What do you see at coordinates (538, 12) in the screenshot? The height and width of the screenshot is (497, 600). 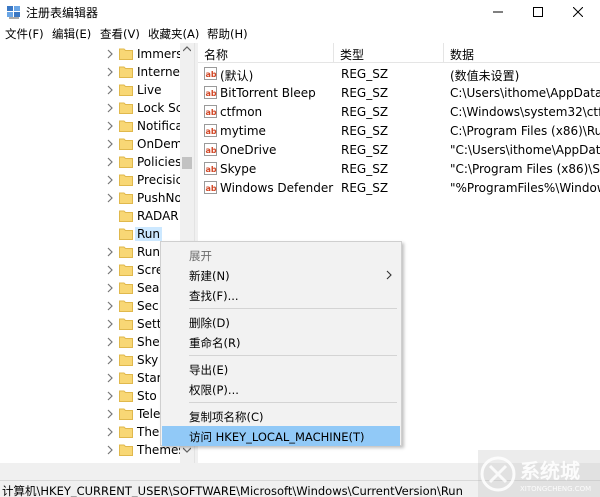 I see `maximize-button` at bounding box center [538, 12].